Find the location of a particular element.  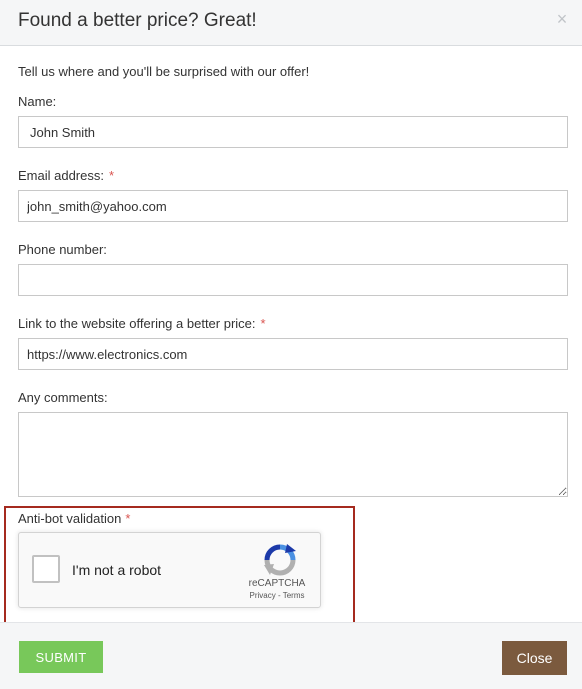

close-button: Close is located at coordinates (534, 658).